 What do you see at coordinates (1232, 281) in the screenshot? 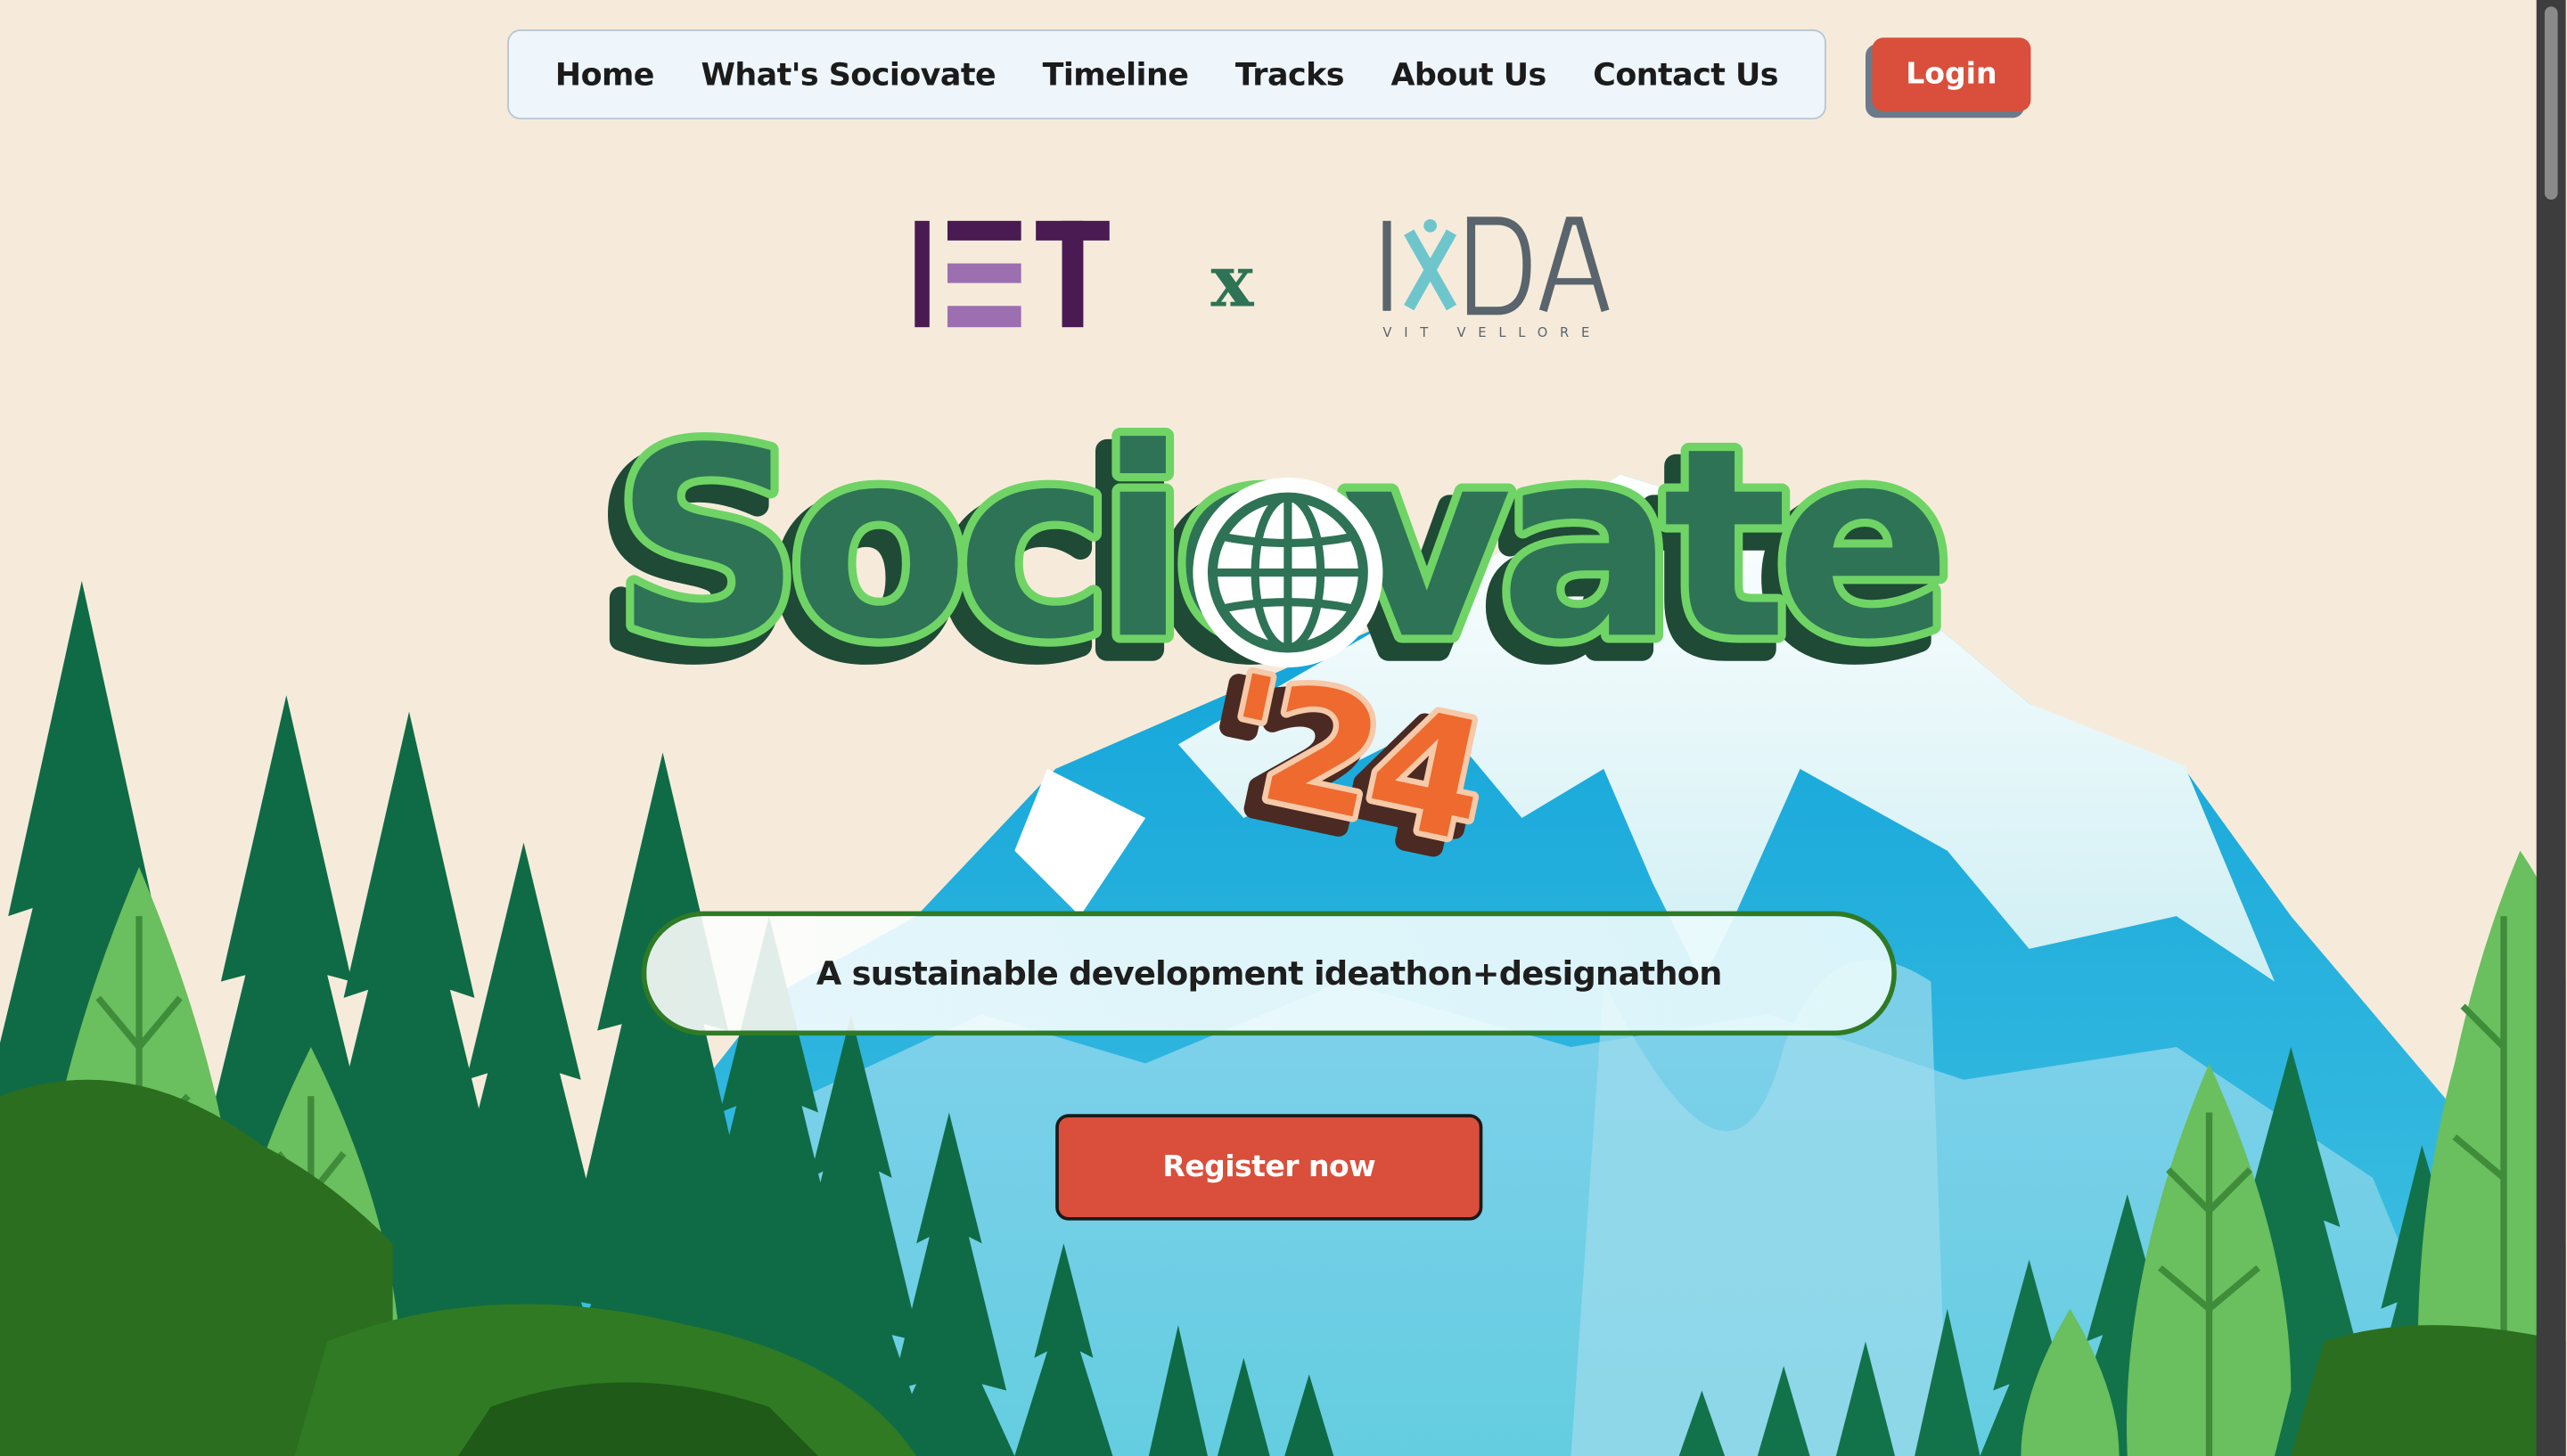
I see `logos-separator: x` at bounding box center [1232, 281].